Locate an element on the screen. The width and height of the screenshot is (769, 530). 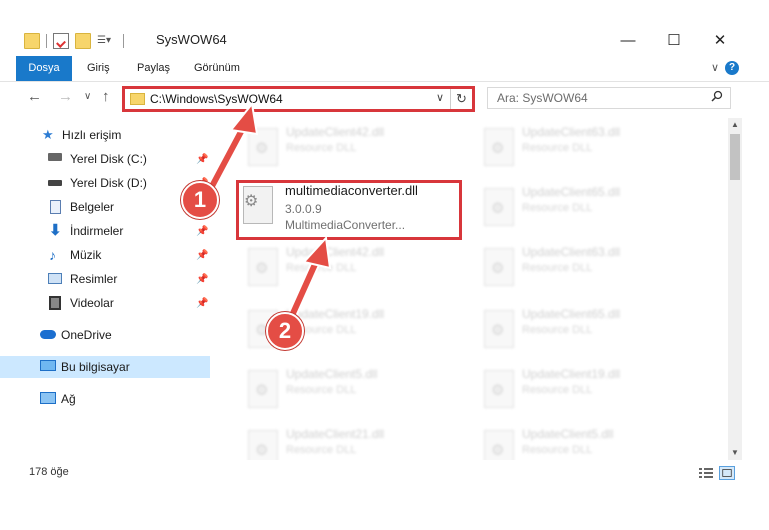
sidebar-item-onedrive: OneDrive is located at coordinates (105, 335).